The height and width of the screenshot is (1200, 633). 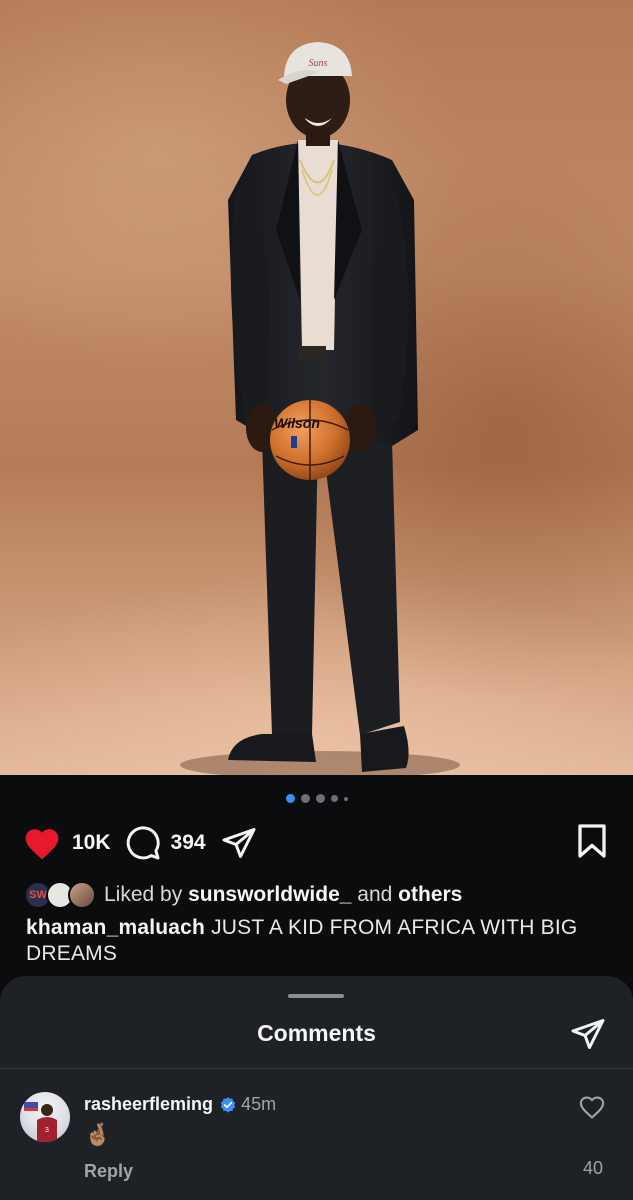 I want to click on svg-text: 3, so click(x=47, y=1130).